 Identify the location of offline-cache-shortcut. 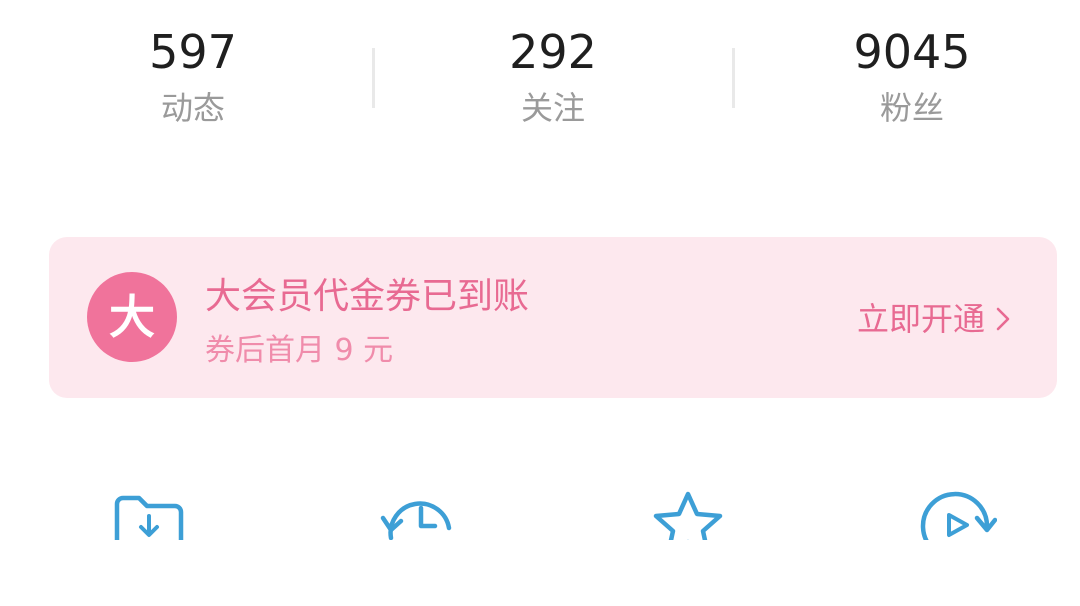
(149, 514).